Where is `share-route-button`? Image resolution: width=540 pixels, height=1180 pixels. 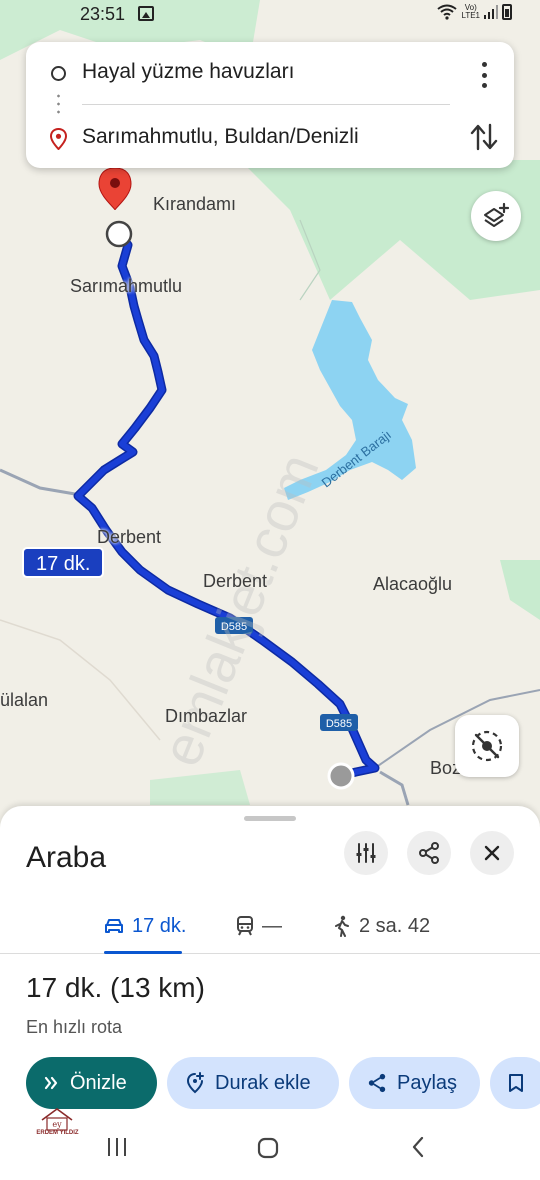 share-route-button is located at coordinates (429, 853).